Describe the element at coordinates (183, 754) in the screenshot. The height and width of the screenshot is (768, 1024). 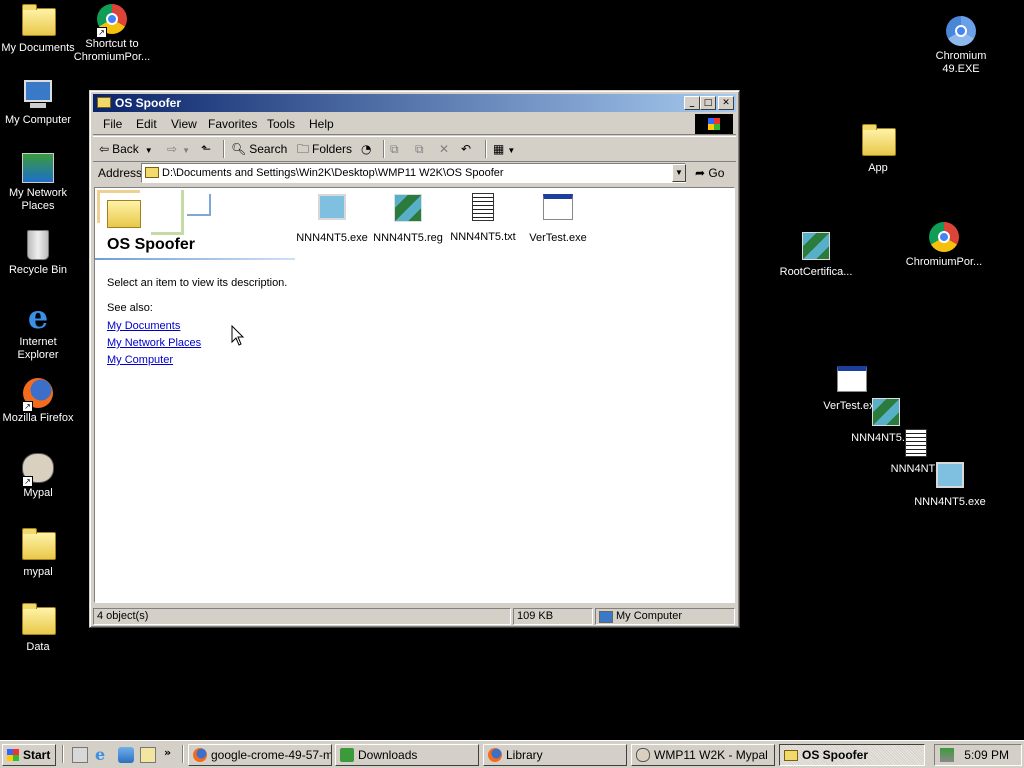
I see `taskbar-separator` at that location.